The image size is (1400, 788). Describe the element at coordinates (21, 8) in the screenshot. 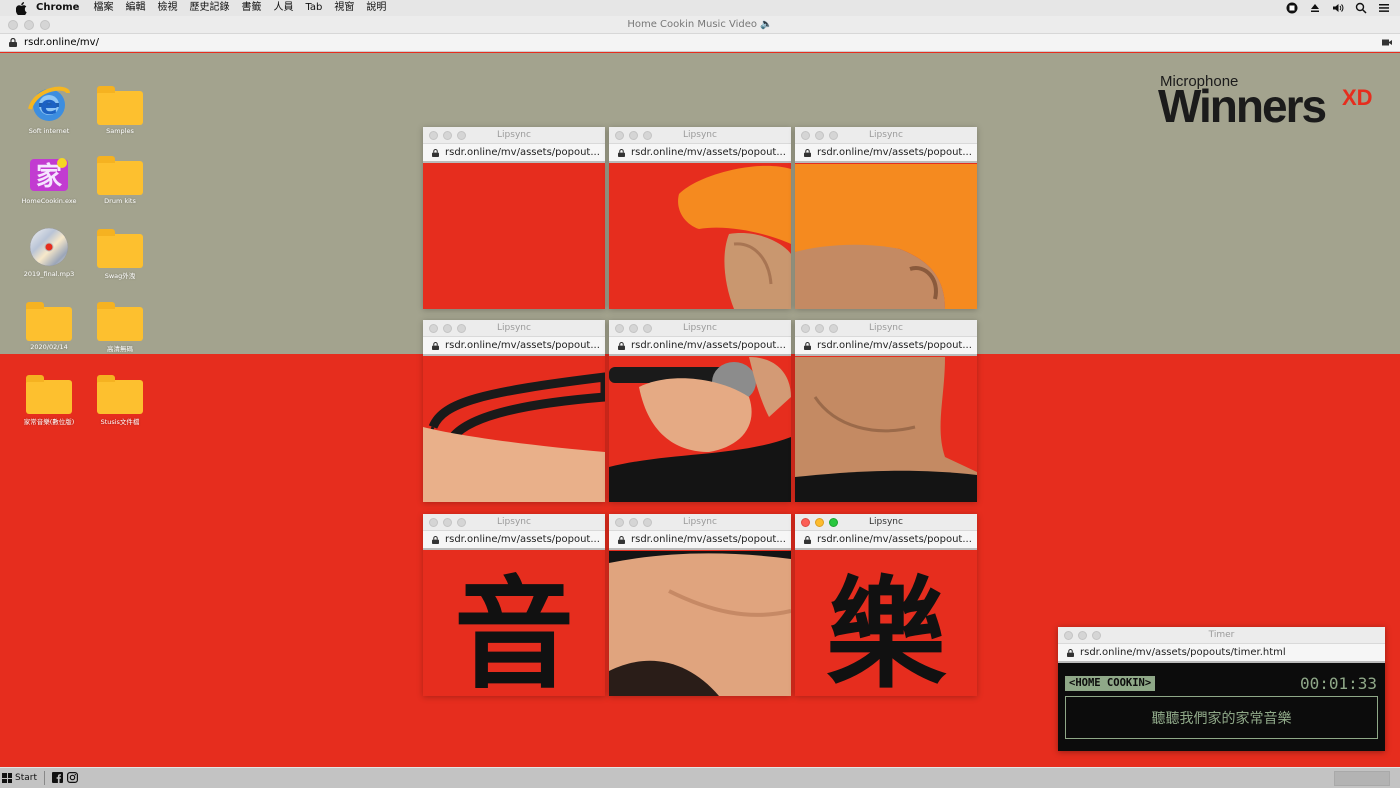

I see `apple-icon` at that location.